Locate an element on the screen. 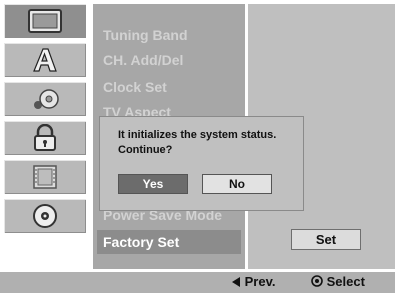 This screenshot has height=293, width=395. menu-item-factory-set: Factory Set is located at coordinates (169, 242).